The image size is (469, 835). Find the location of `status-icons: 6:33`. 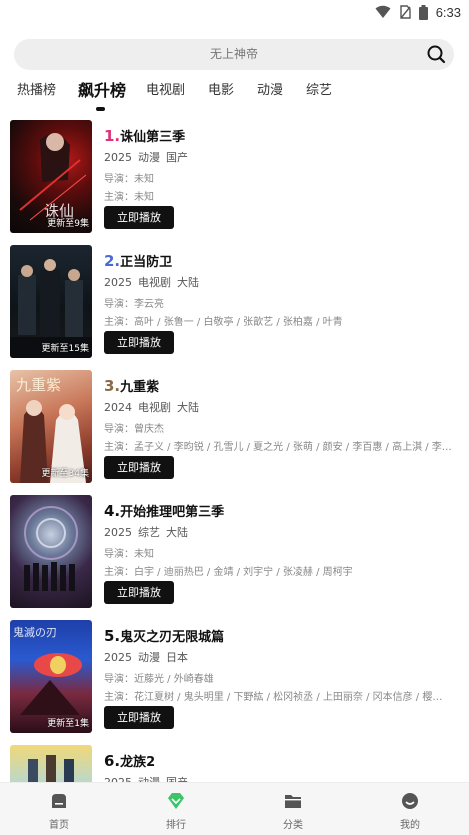

status-icons: 6:33 is located at coordinates (418, 12).